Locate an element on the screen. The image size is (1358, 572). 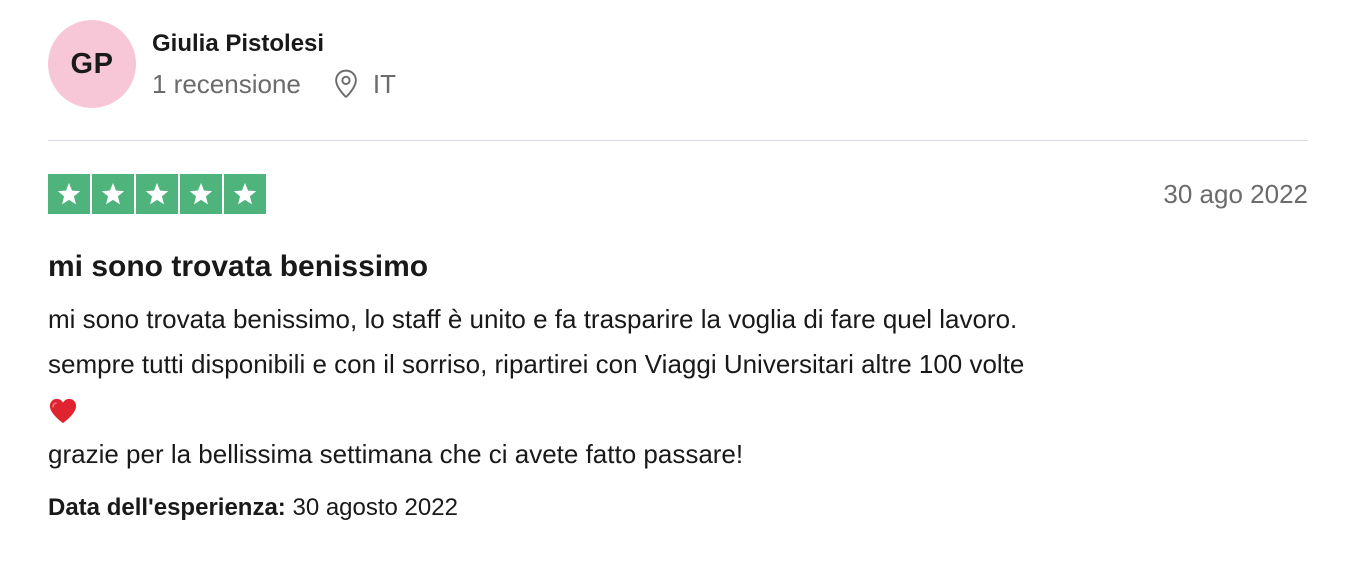
consumer-info: GP Giulia Pistolesi 1 recensione IT is located at coordinates (678, 64).